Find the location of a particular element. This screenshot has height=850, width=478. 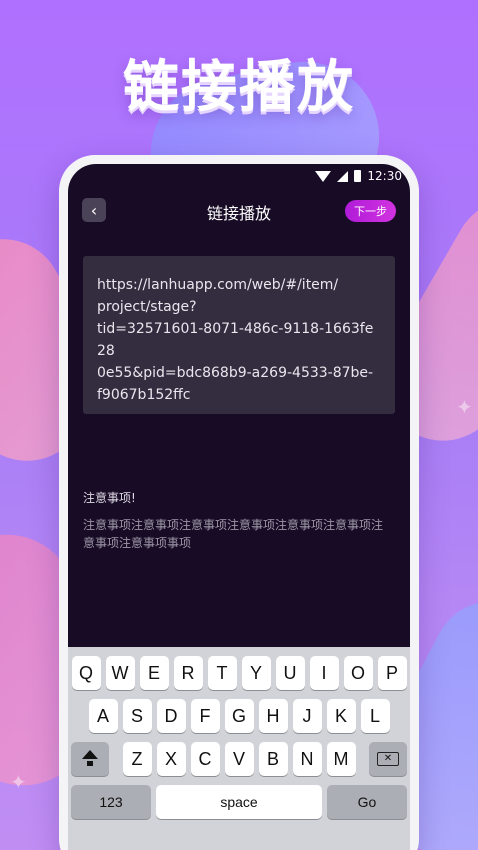

key-n: N is located at coordinates (307, 759).